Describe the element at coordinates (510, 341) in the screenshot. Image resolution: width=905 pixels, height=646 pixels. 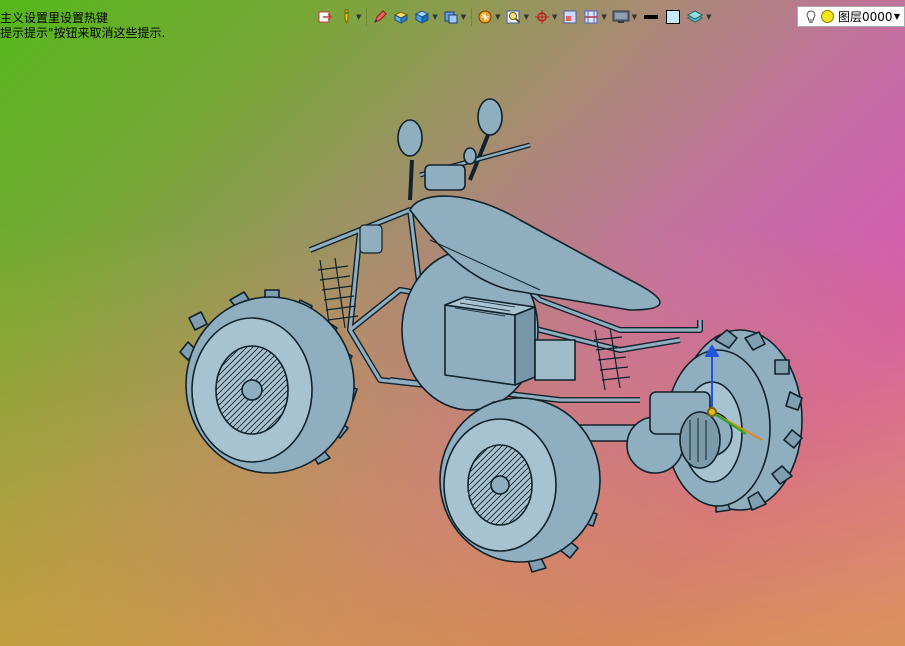
I see `battery-box` at that location.